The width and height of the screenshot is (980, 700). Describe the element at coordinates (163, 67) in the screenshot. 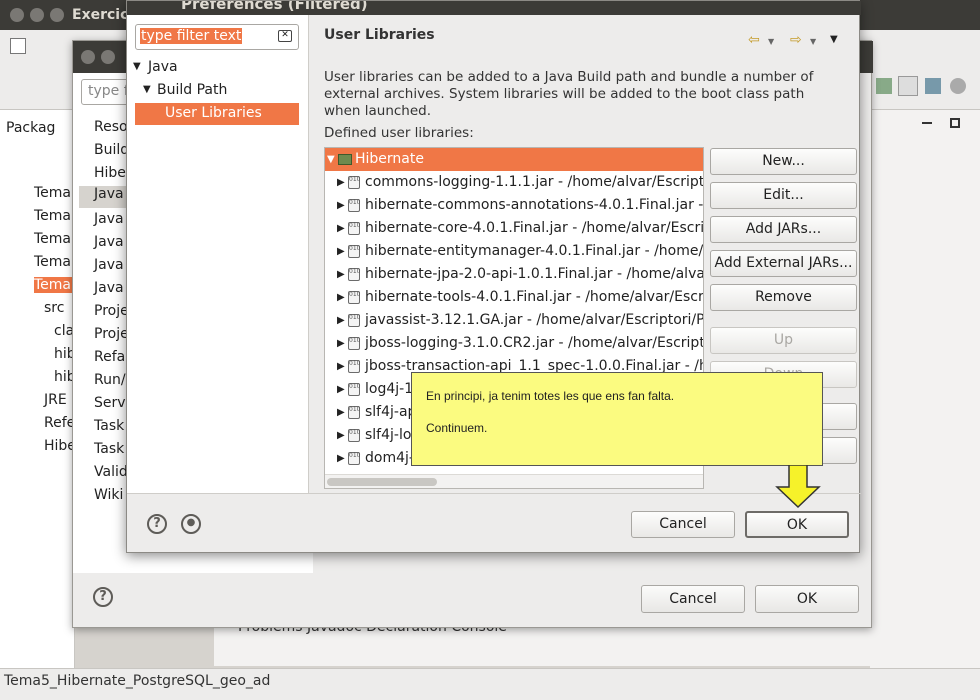

I see `nav-java: Java` at that location.